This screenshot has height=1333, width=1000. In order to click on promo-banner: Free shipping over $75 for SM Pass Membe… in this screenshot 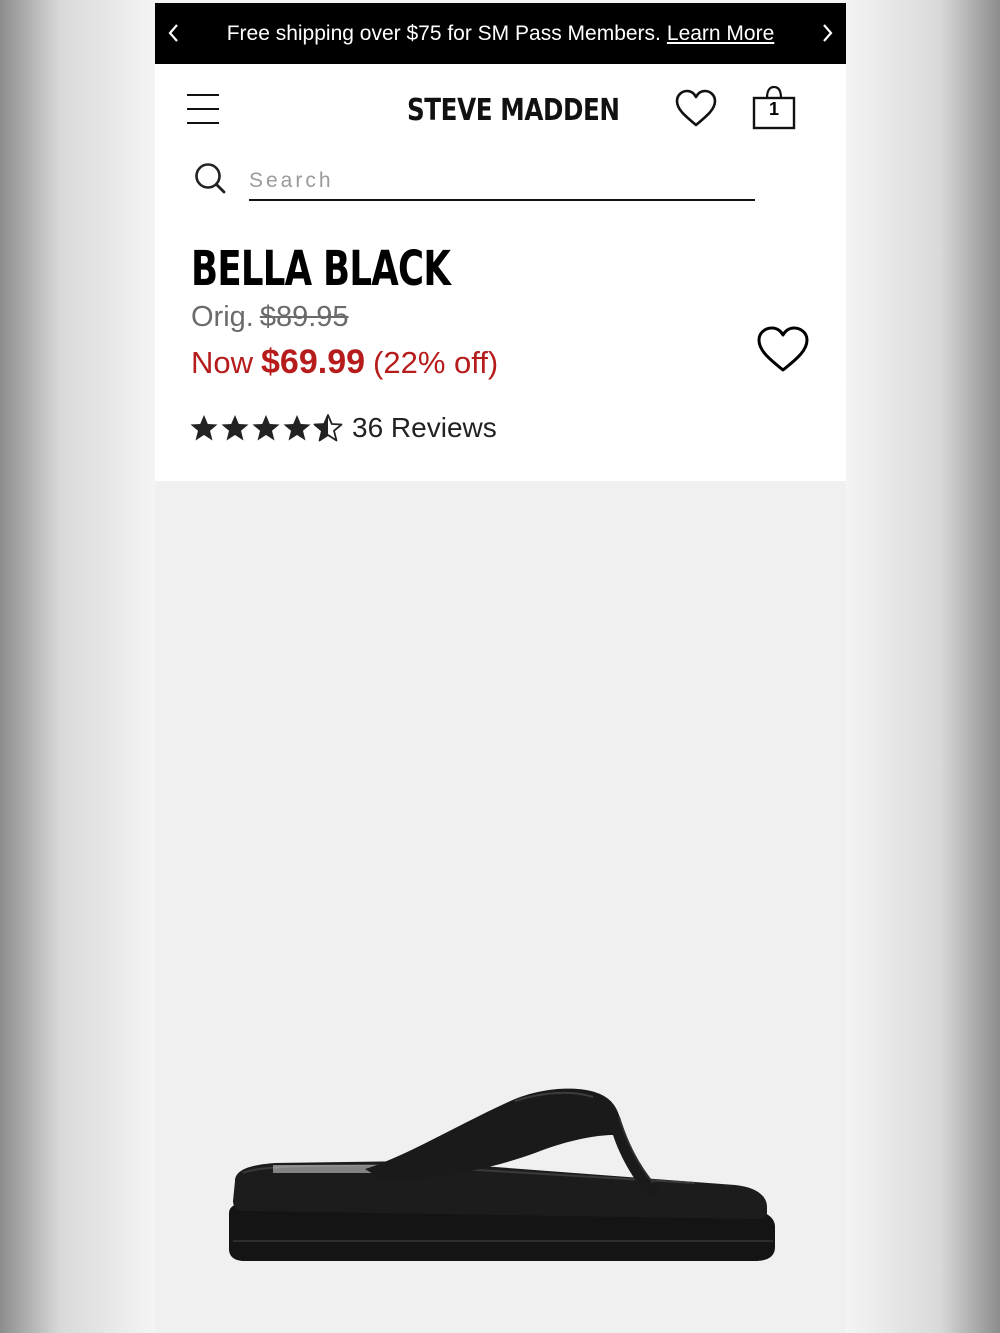, I will do `click(500, 33)`.